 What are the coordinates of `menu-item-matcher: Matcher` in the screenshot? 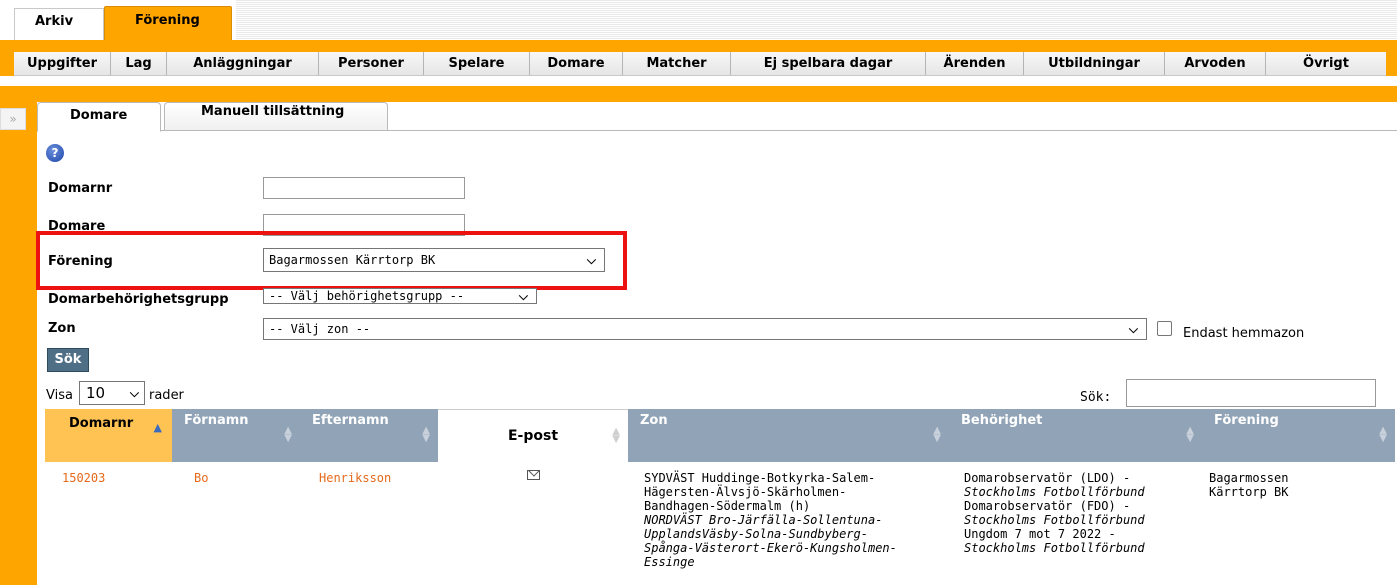 It's located at (677, 63).